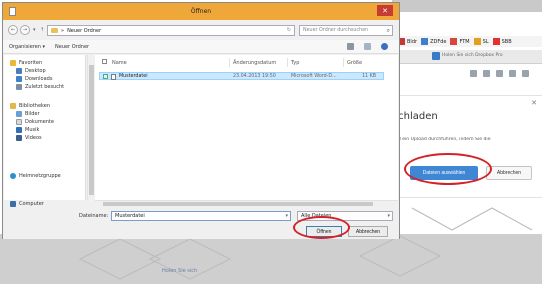  I want to click on view-options-icon, so click(350, 46).